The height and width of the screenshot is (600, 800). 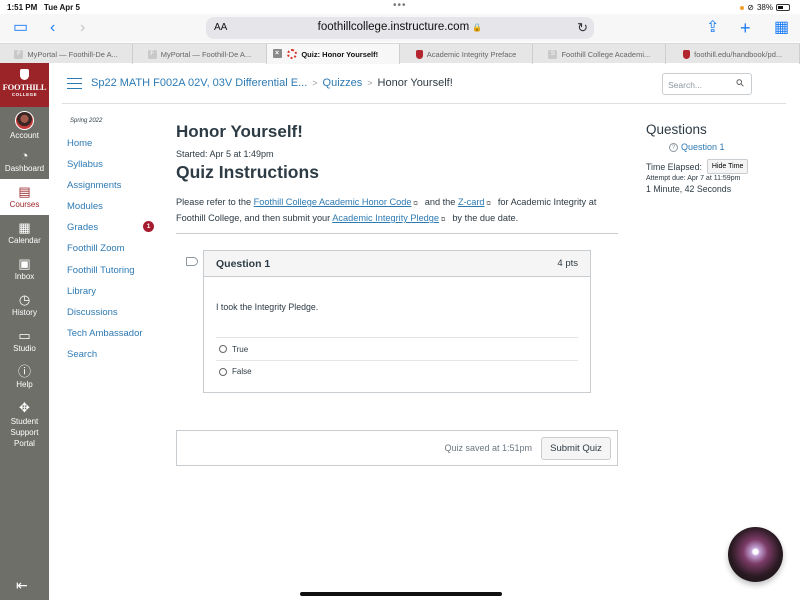 I want to click on honor-code-link: Foothill College Academic Honor Code, so click(x=333, y=202).